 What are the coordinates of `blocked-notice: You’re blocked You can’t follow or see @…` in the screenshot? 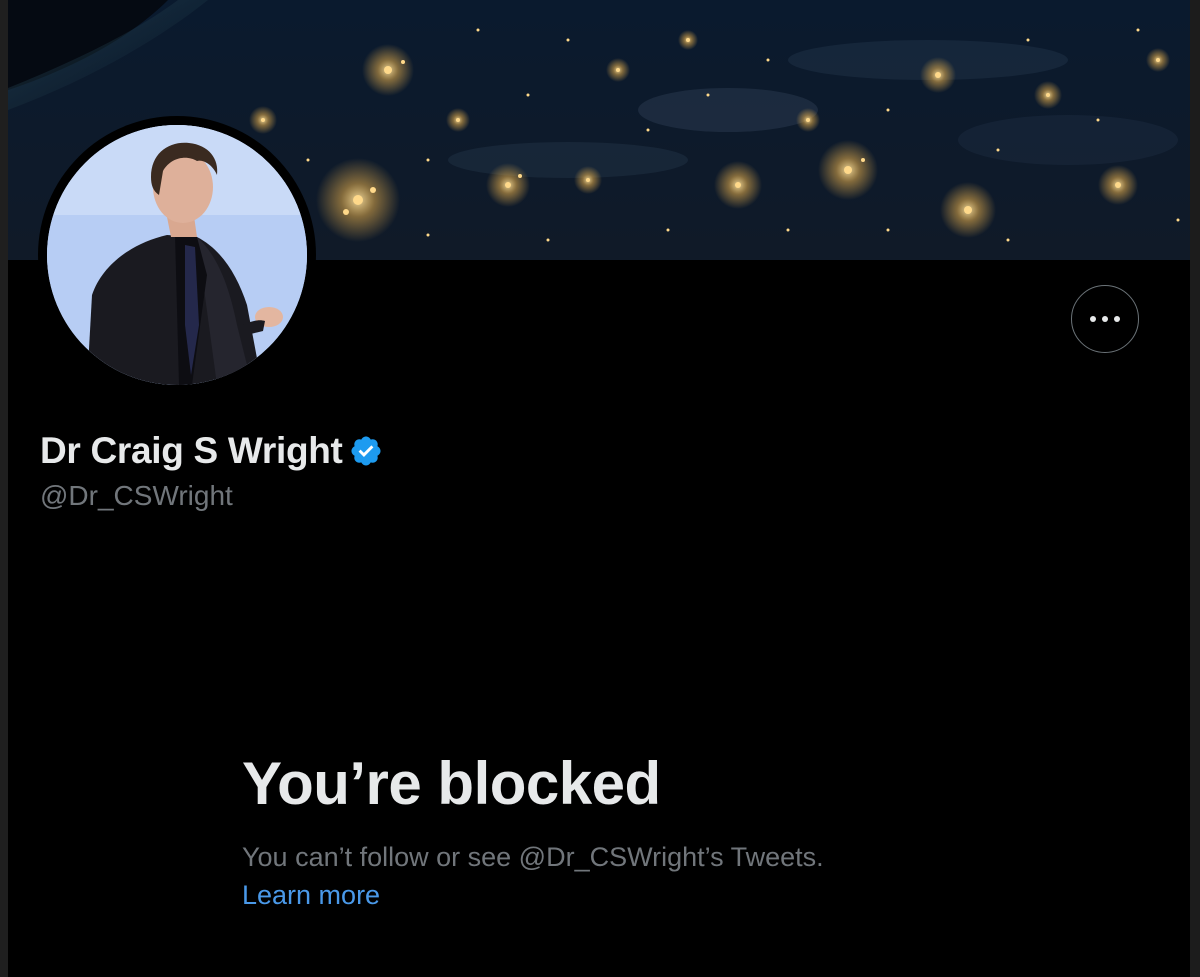 It's located at (602, 831).